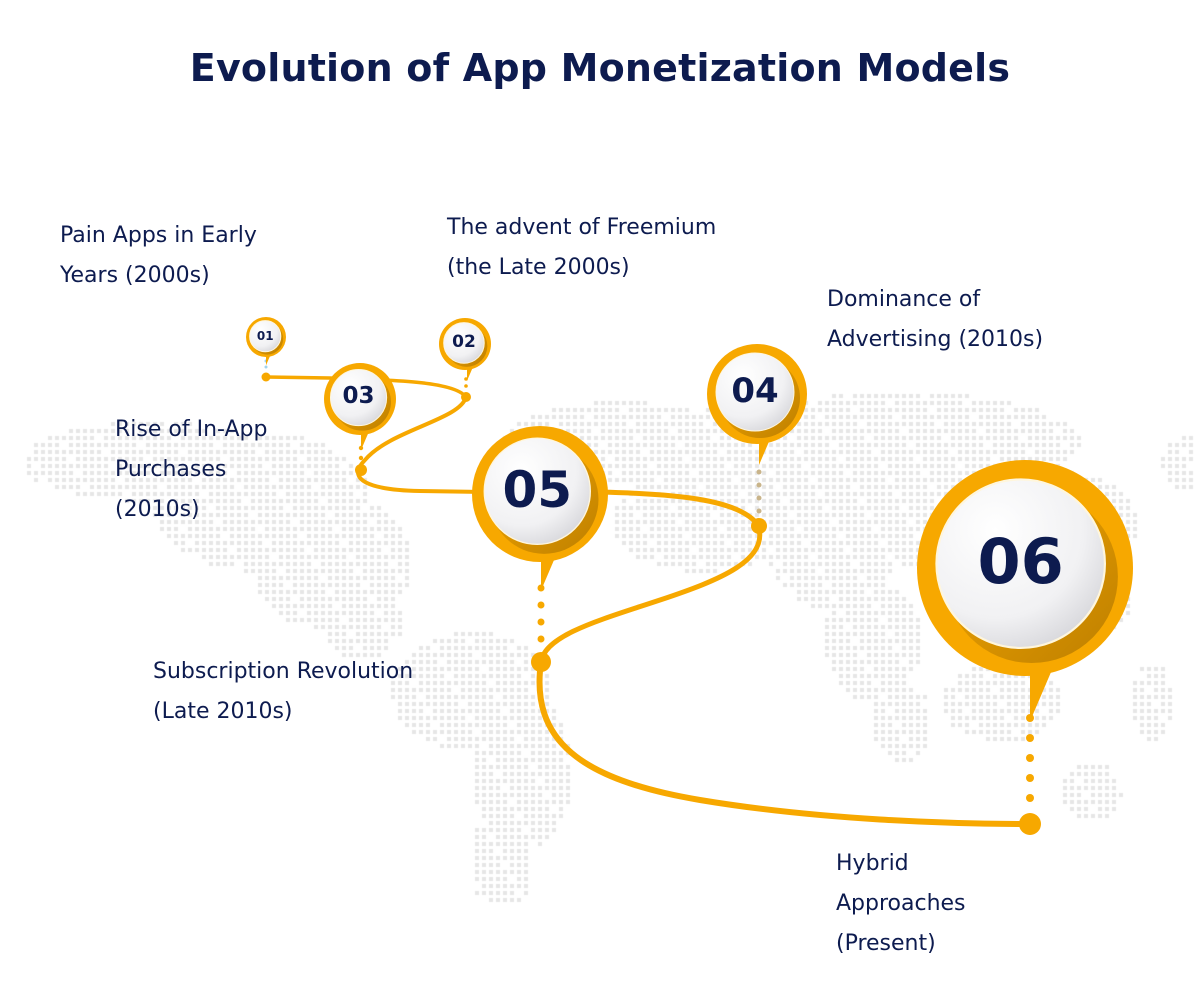  Describe the element at coordinates (265, 335) in the screenshot. I see `step-number-01: 01` at that location.